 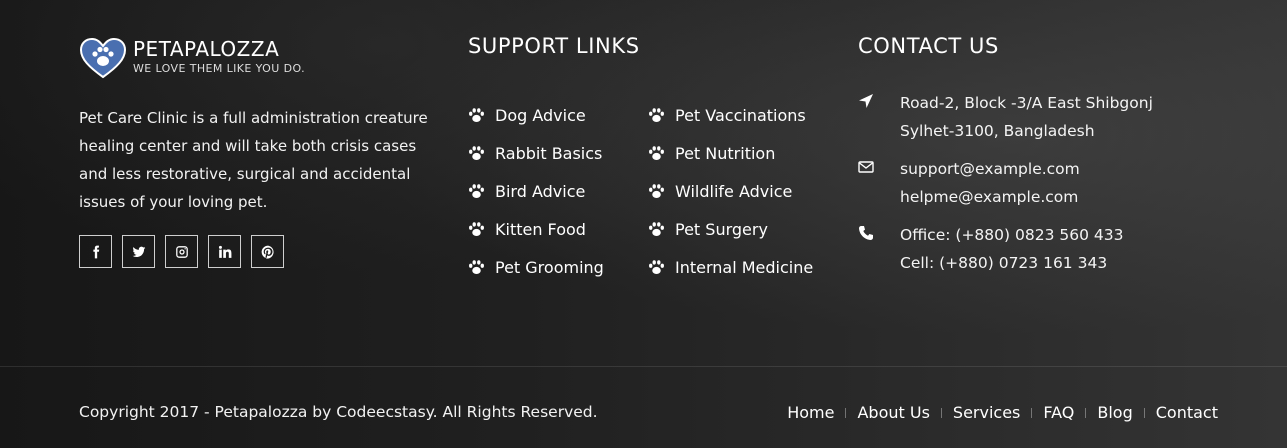 I want to click on support-link-label: Pet Grooming, so click(x=549, y=267).